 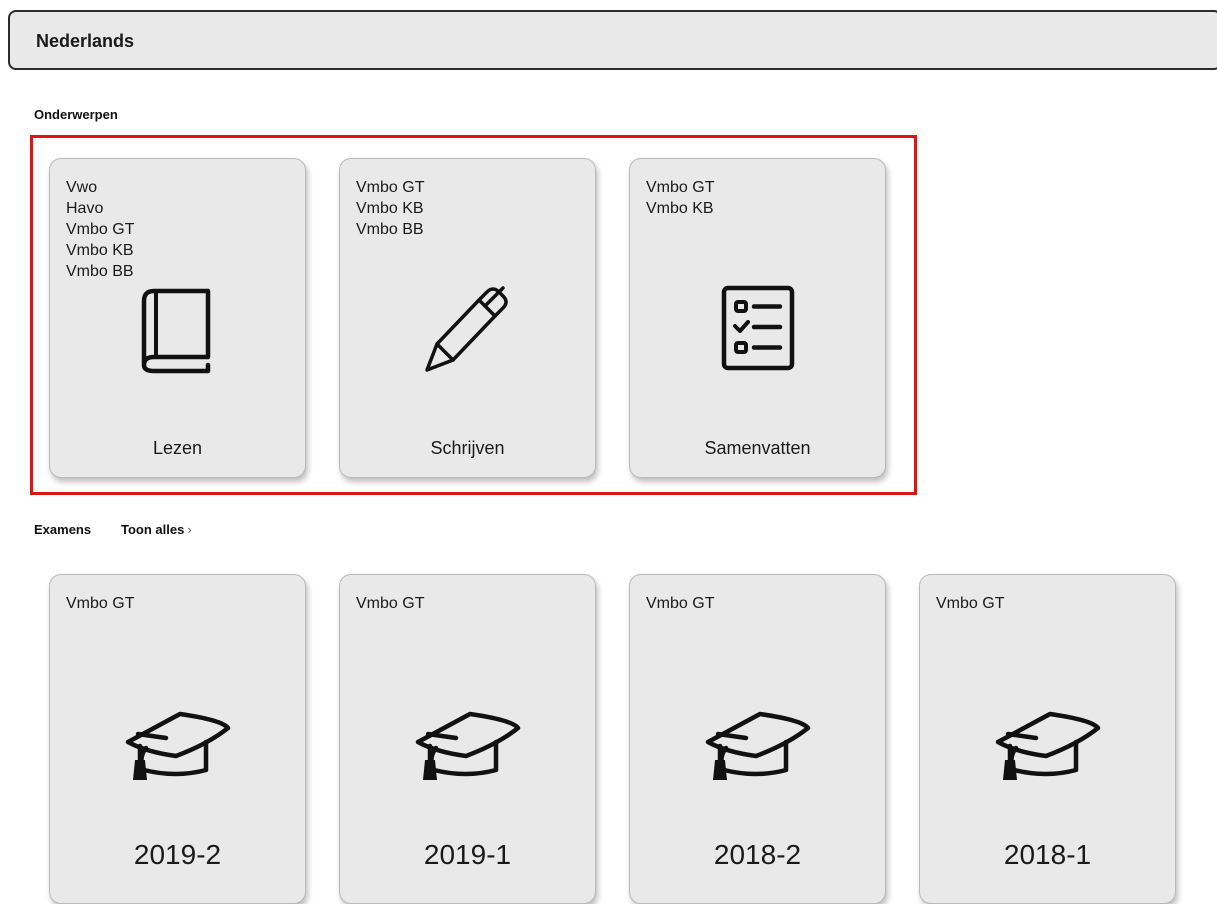 I want to click on card-label: 2018-1, so click(x=1047, y=854).